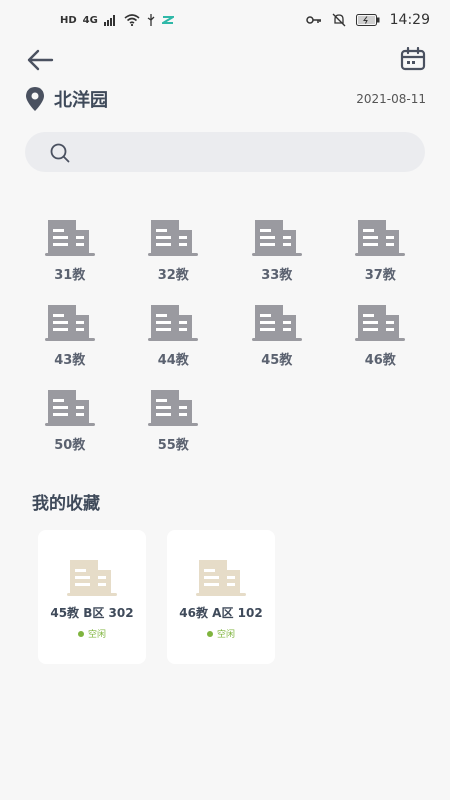 Image resolution: width=450 pixels, height=800 pixels. What do you see at coordinates (92, 597) in the screenshot?
I see `favorite-room-card: 45教 B区 302 空闲` at bounding box center [92, 597].